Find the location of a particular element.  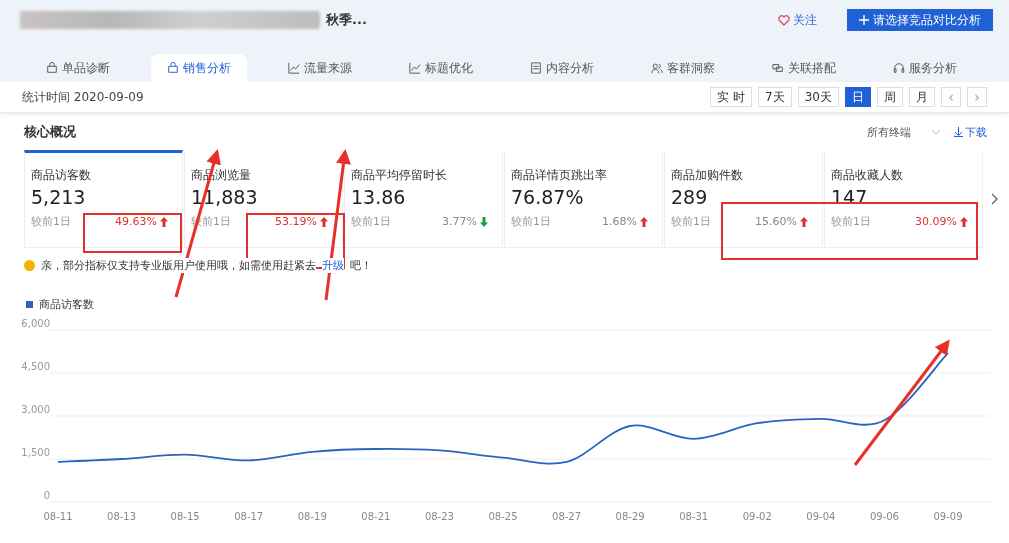

tab: 客群洞察 is located at coordinates (683, 68).